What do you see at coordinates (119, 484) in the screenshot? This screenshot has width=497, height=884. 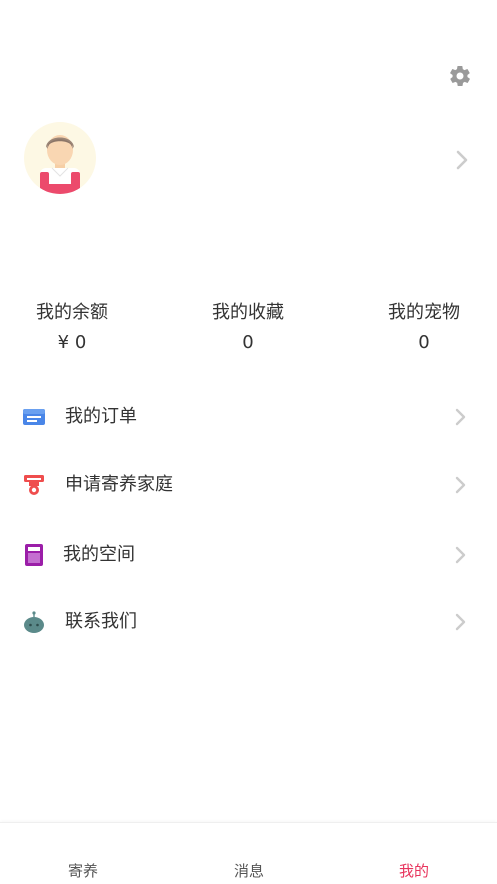 I see `menu-label: 申请寄养家庭` at bounding box center [119, 484].